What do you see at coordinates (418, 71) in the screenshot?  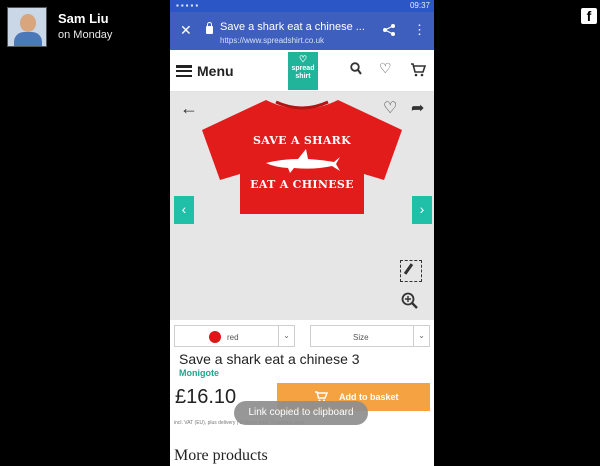 I see `cart-icon` at bounding box center [418, 71].